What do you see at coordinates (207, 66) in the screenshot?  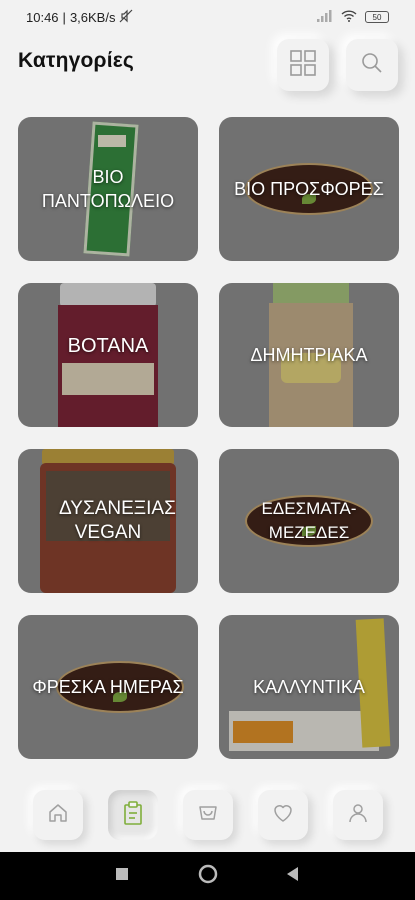 I see `app-header: Κατηγορίες` at bounding box center [207, 66].